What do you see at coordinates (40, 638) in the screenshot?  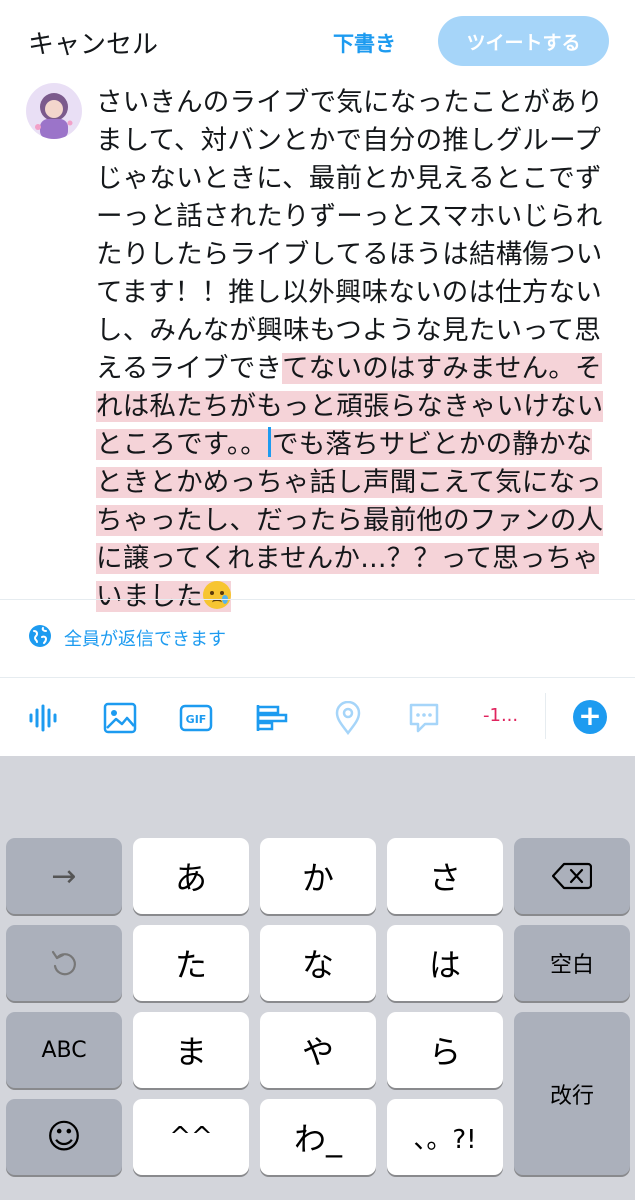 I see `globe-icon` at bounding box center [40, 638].